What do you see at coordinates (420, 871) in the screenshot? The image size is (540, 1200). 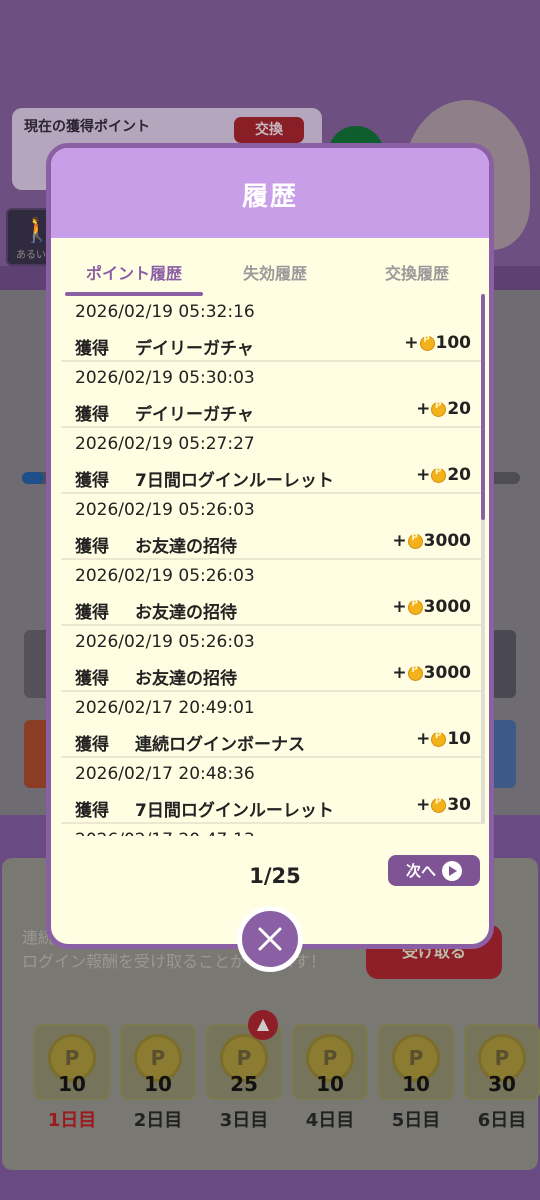 I see `next-label: 次へ` at bounding box center [420, 871].